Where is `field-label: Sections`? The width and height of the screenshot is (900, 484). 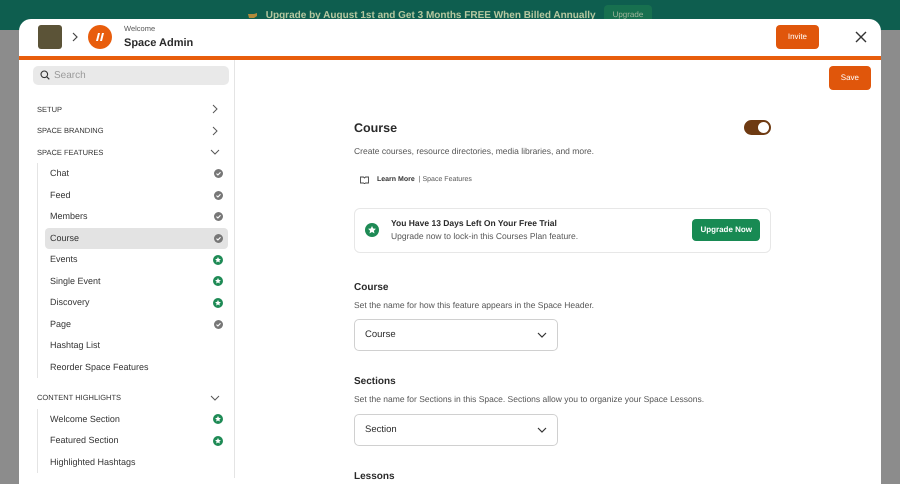 field-label: Sections is located at coordinates (375, 382).